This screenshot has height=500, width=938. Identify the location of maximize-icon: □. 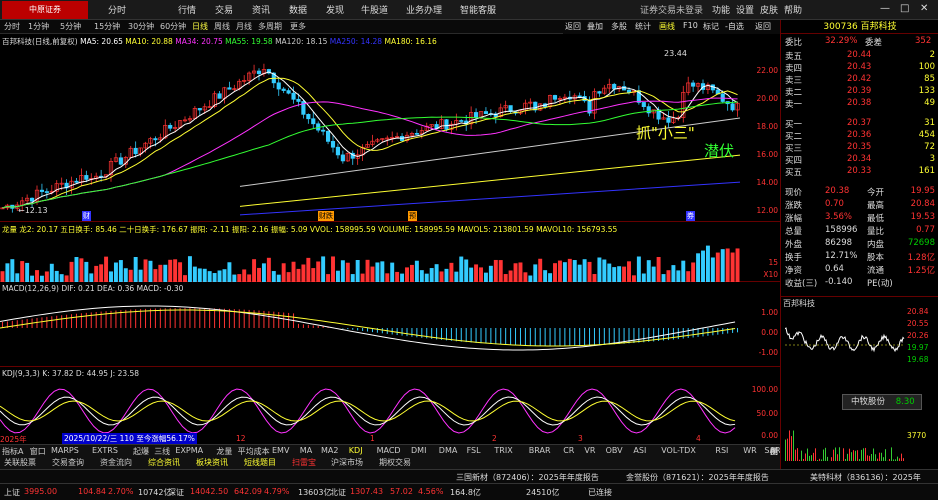
(904, 8).